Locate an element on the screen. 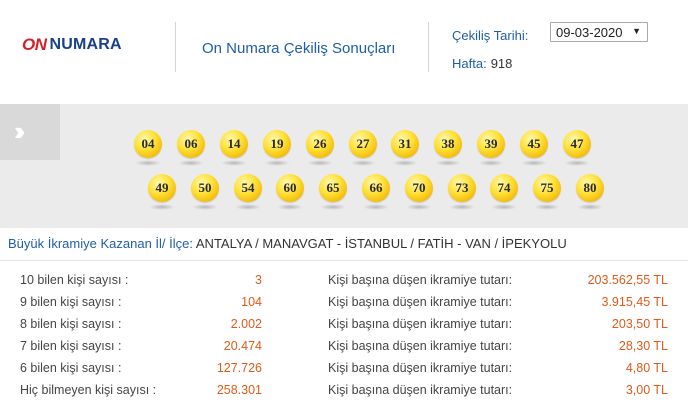 This screenshot has width=688, height=408. double-chevron-right-icon: ›› is located at coordinates (20, 131).